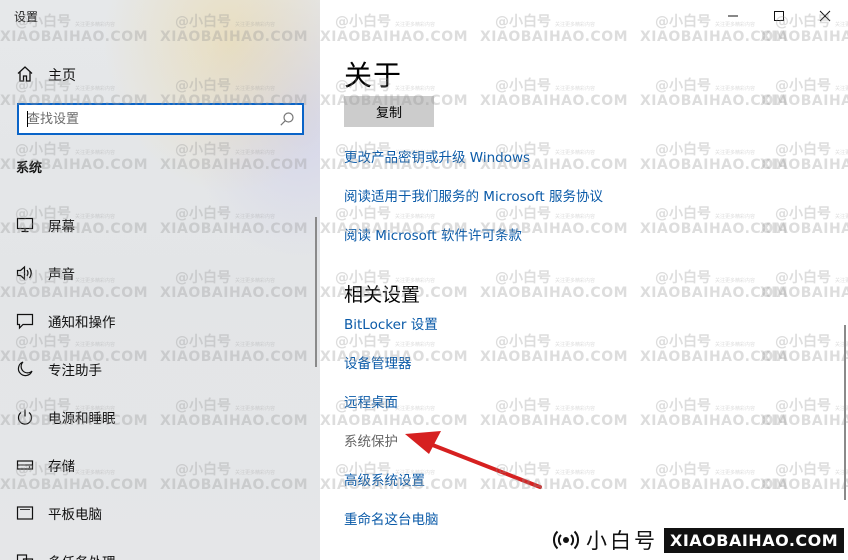  I want to click on broadcast-icon, so click(566, 540).